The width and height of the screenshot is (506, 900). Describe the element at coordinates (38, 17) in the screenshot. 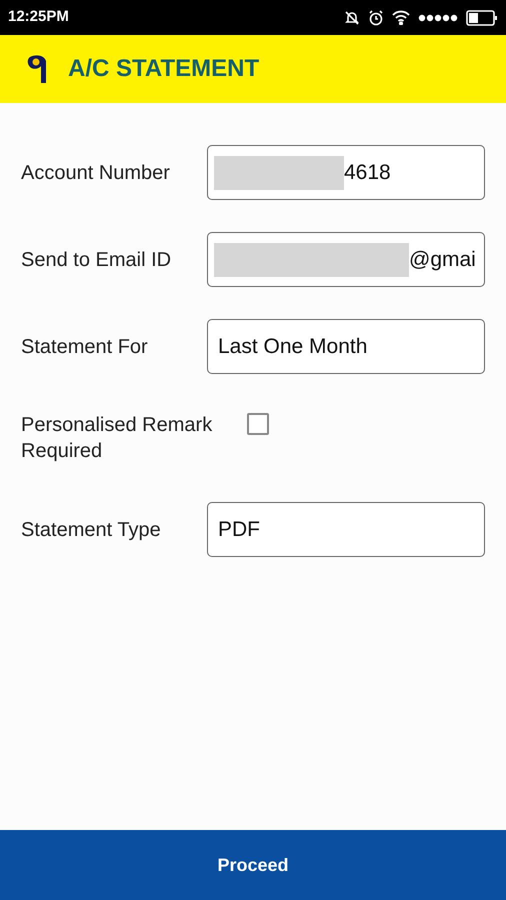

I see `status-time: 12:25PM` at that location.